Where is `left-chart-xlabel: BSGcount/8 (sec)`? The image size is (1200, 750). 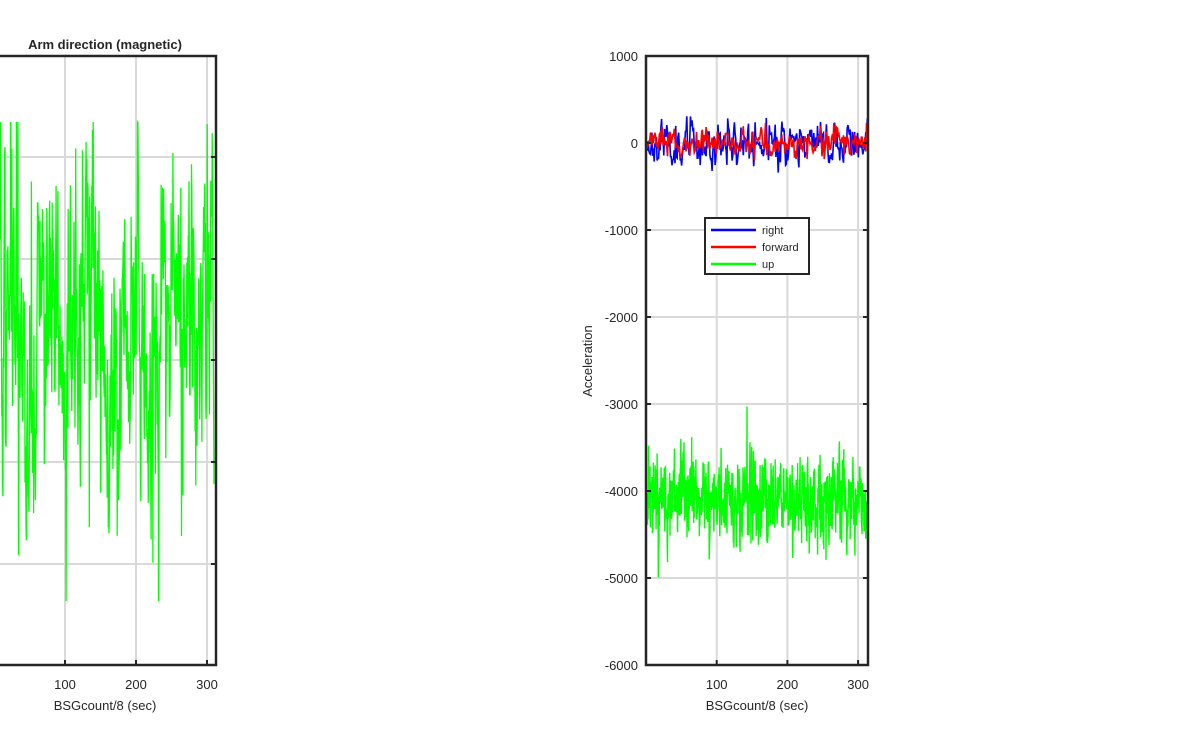
left-chart-xlabel: BSGcount/8 (sec) is located at coordinates (105, 705).